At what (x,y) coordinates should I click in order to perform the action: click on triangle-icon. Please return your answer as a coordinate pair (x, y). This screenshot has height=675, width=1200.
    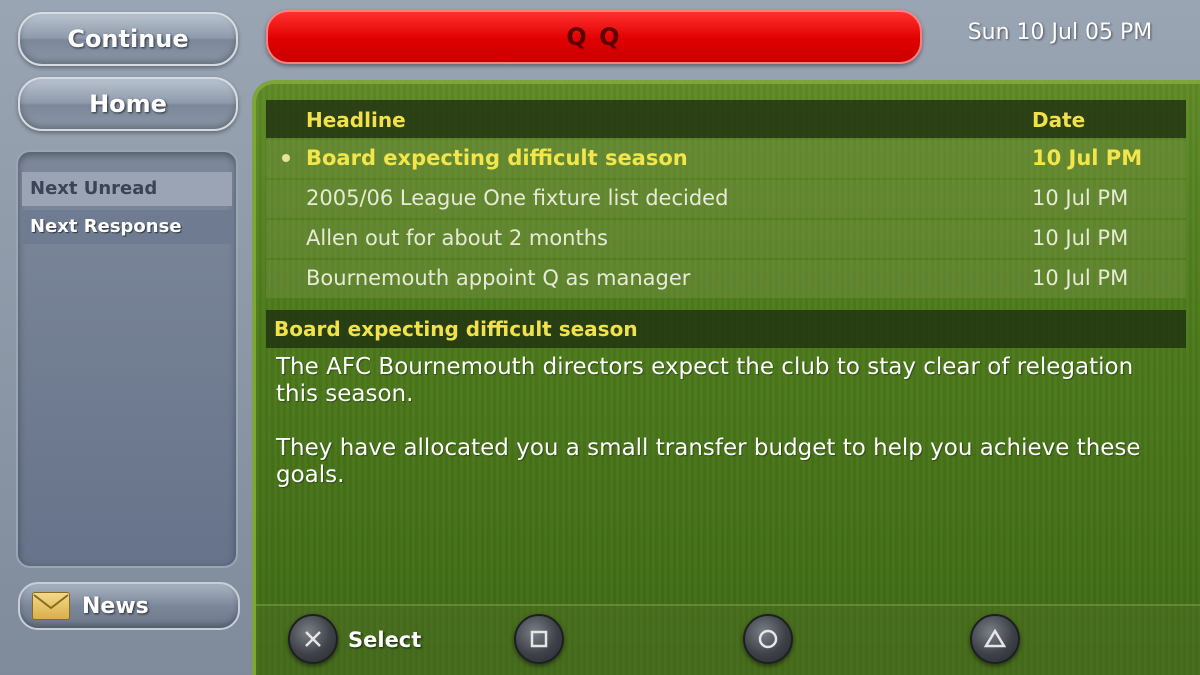
    Looking at the image, I should click on (995, 638).